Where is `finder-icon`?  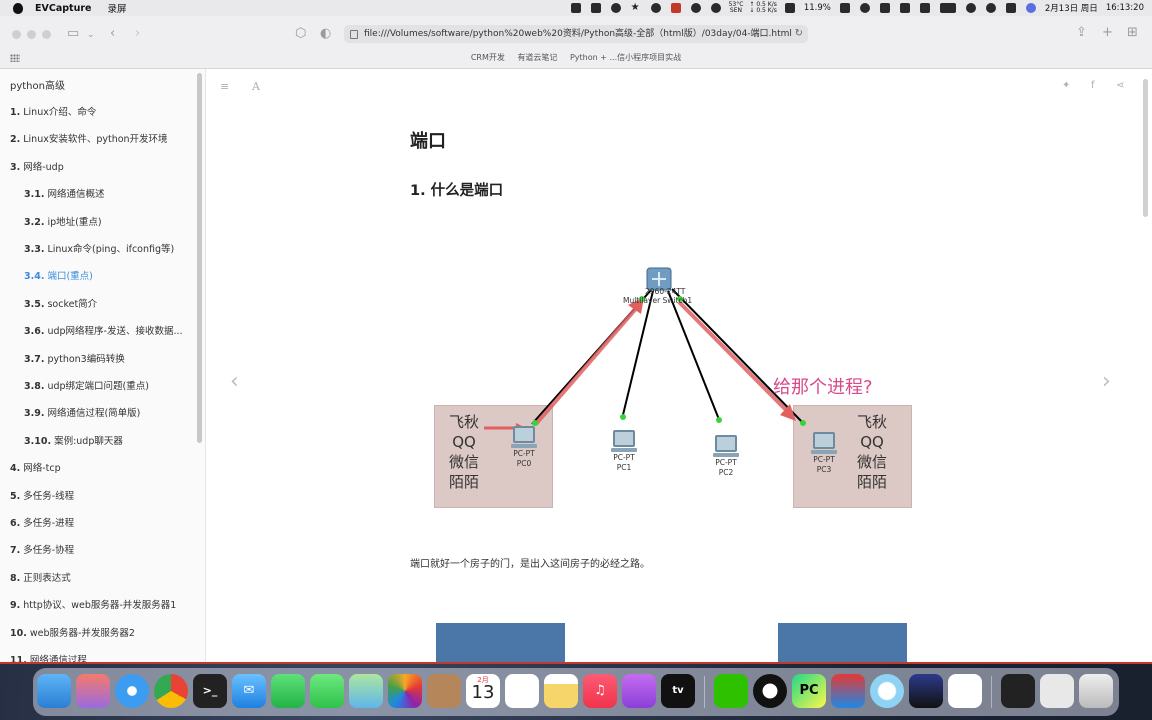 finder-icon is located at coordinates (54, 691).